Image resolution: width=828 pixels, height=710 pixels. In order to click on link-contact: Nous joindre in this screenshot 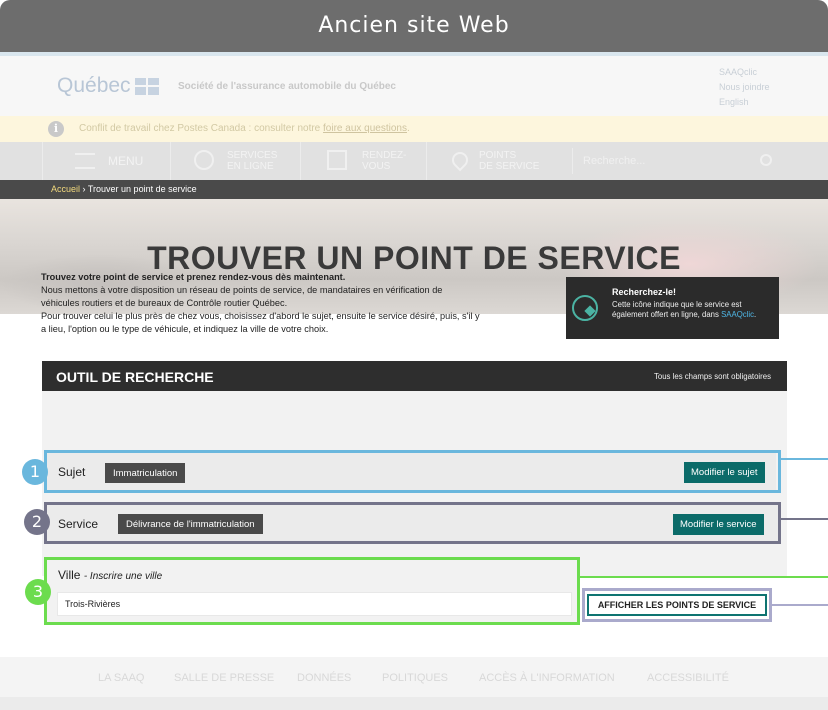, I will do `click(744, 87)`.